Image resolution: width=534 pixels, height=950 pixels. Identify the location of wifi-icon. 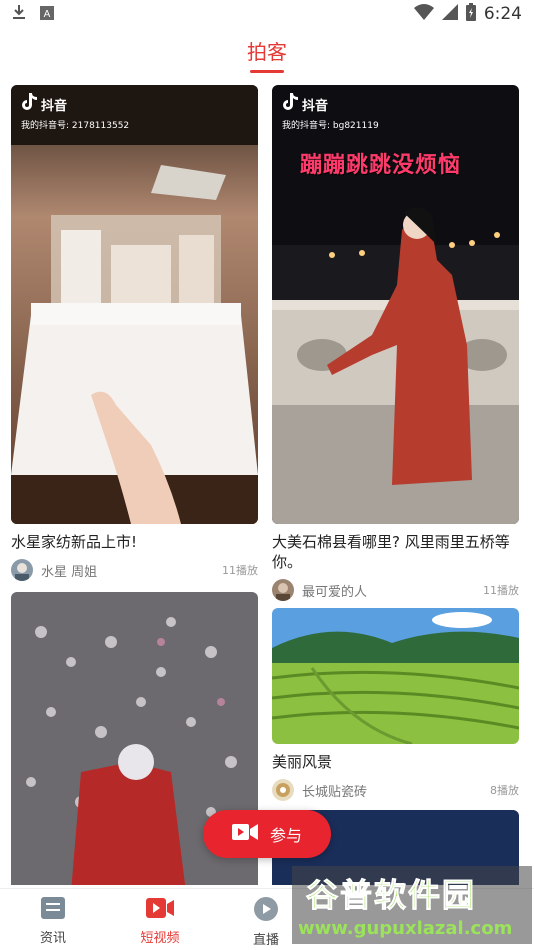
(423, 14).